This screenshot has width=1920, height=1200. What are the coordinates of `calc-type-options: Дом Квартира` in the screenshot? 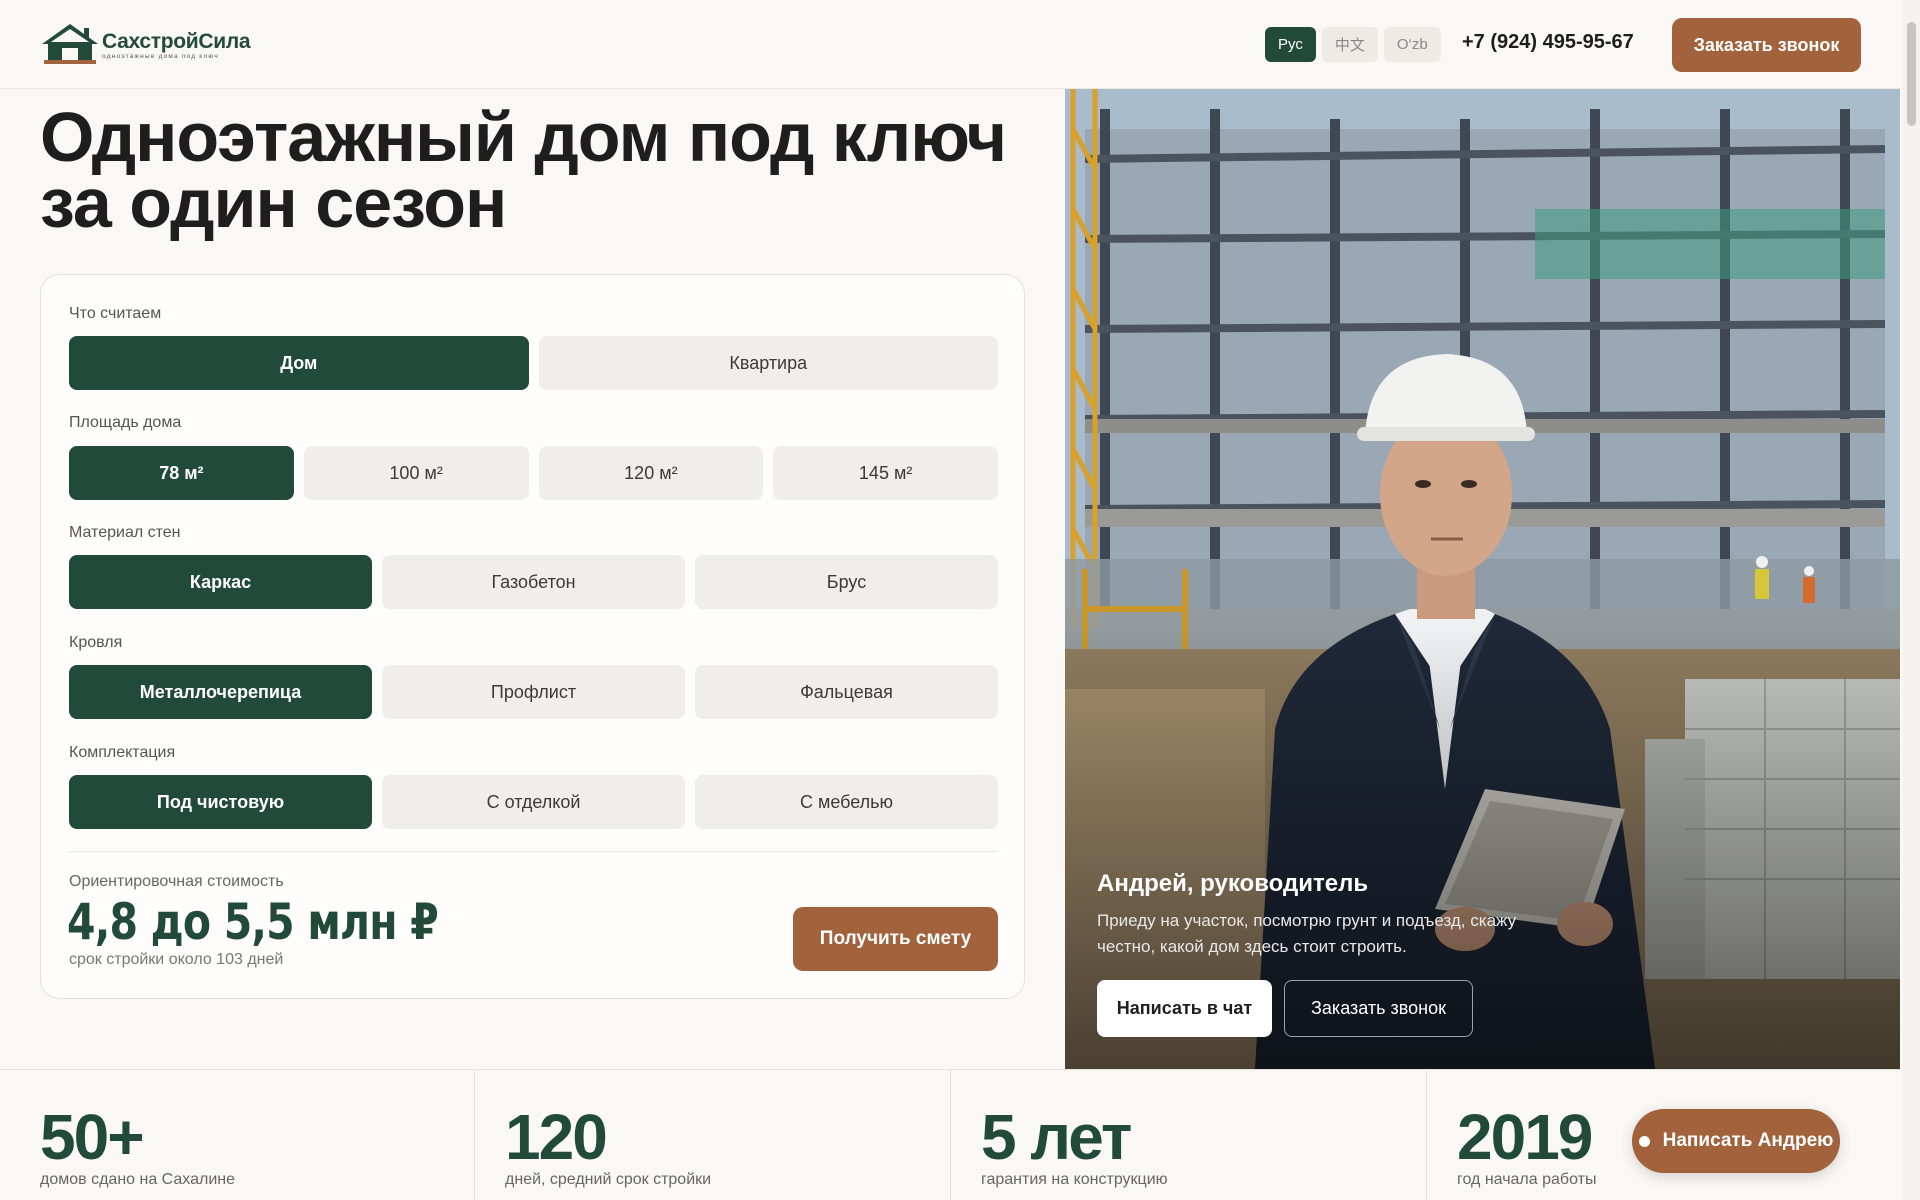 It's located at (533, 363).